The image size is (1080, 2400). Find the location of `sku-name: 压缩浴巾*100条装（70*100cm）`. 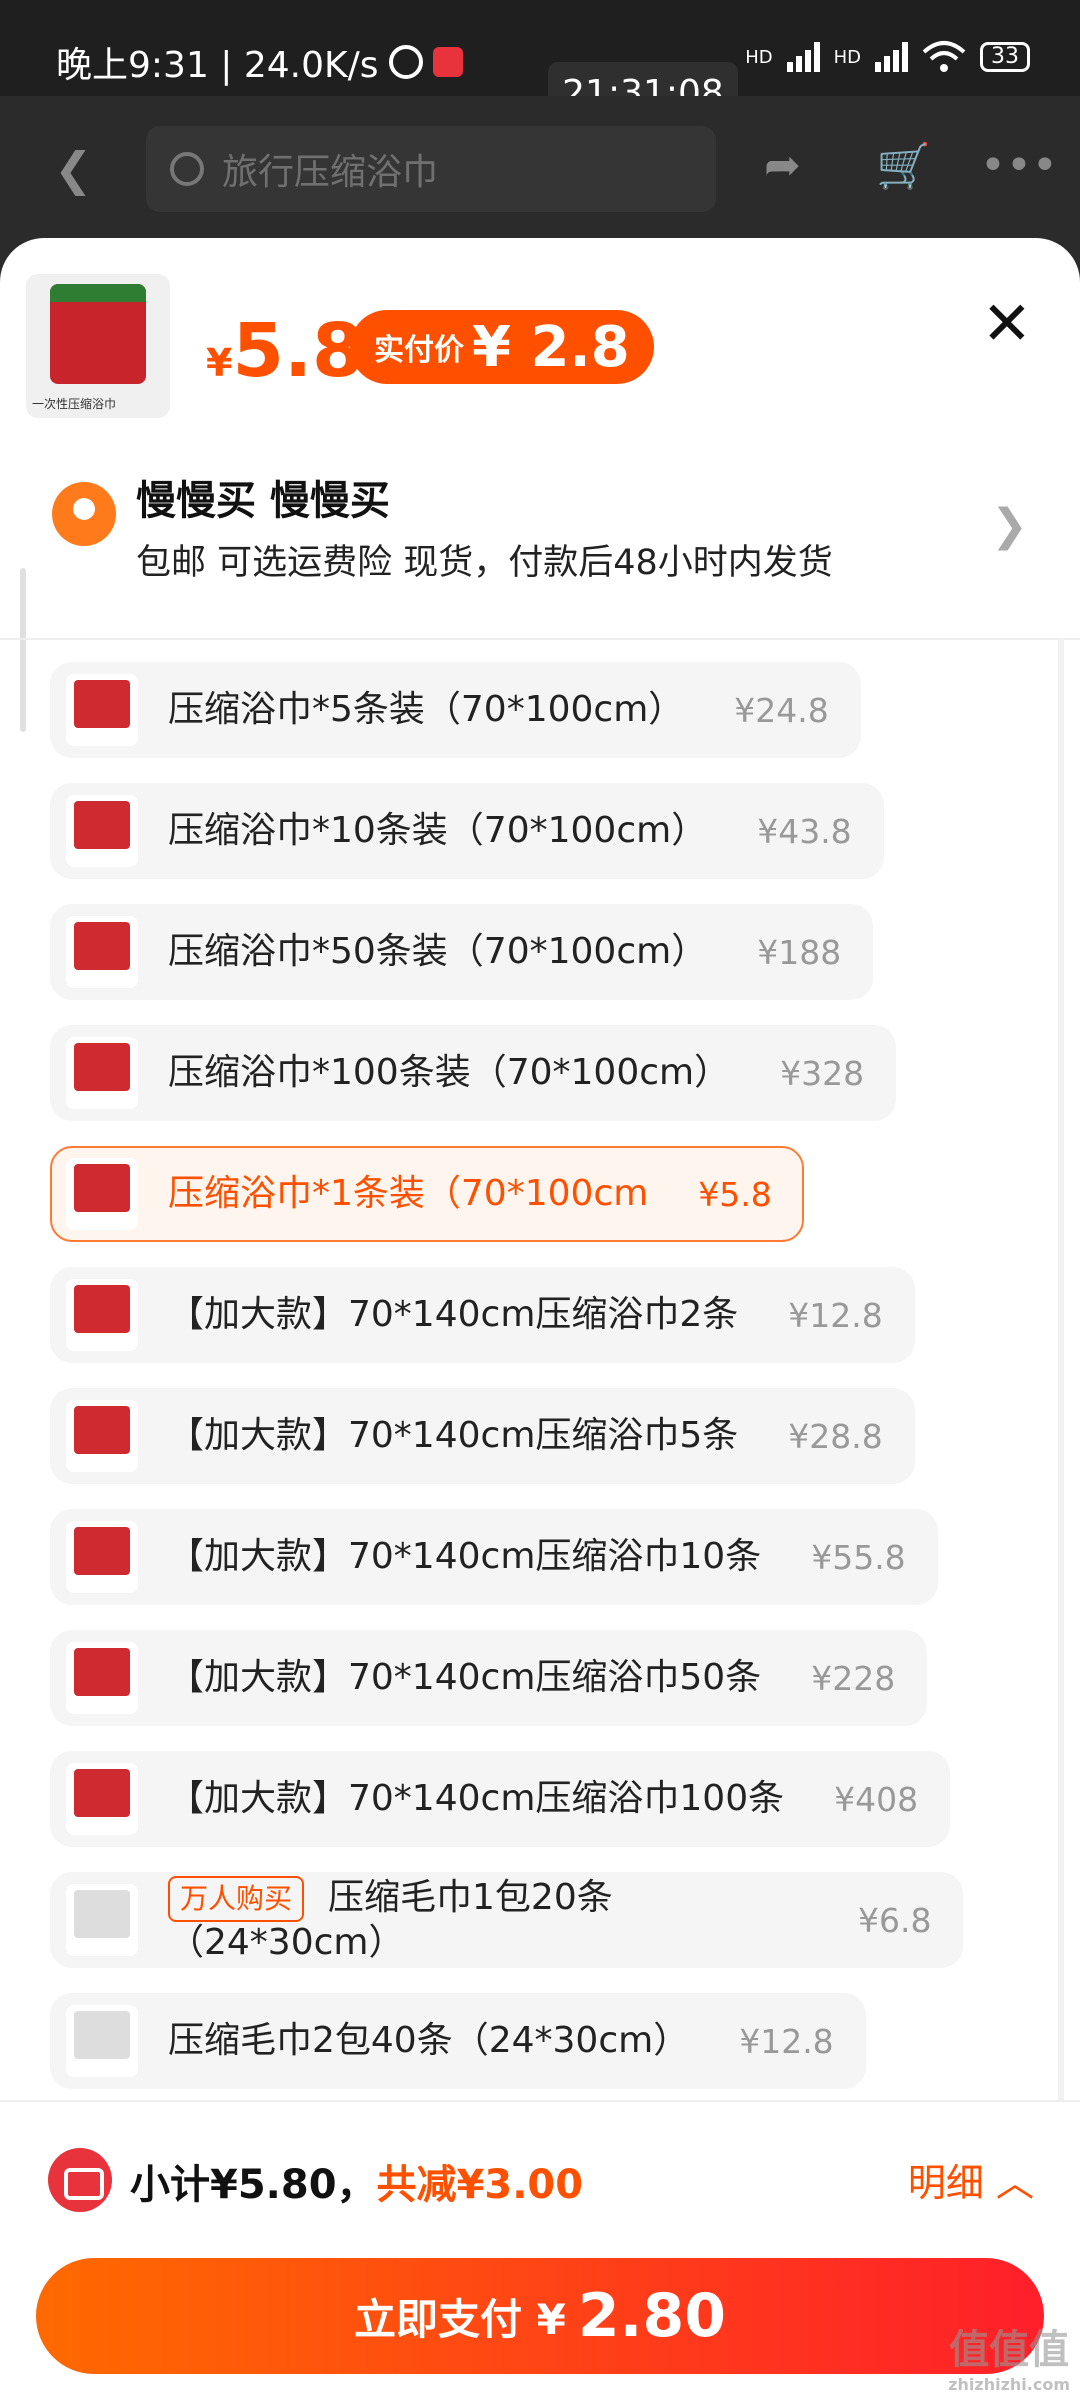

sku-name: 压缩浴巾*100条装（70*100cm） is located at coordinates (449, 1073).